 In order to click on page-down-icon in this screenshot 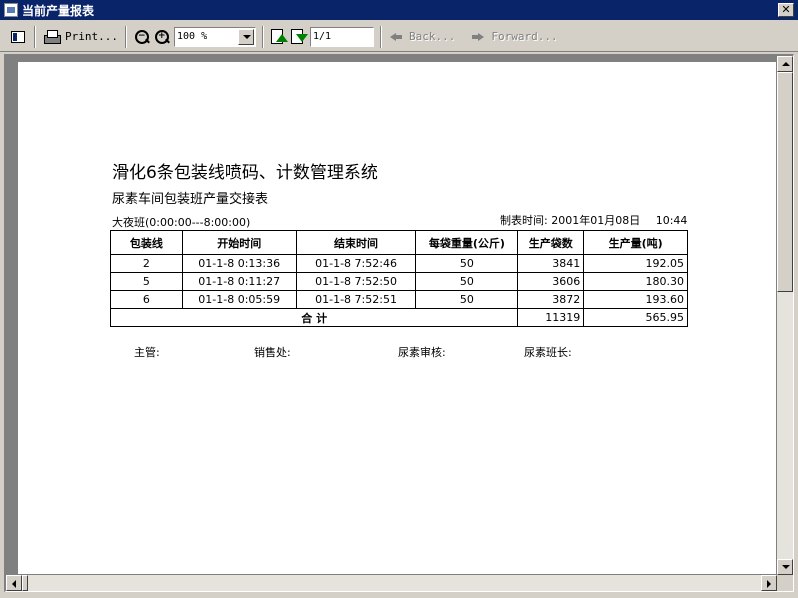, I will do `click(298, 37)`.